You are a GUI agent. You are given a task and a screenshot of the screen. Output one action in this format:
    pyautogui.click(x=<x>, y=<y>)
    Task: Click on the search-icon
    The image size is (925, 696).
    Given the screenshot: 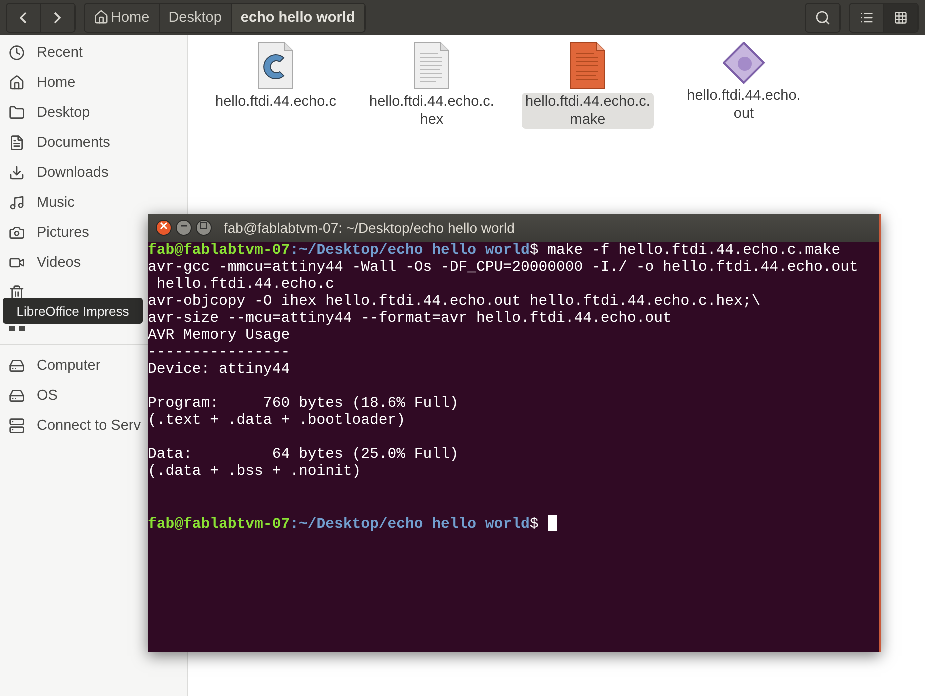 What is the action you would take?
    pyautogui.click(x=822, y=18)
    